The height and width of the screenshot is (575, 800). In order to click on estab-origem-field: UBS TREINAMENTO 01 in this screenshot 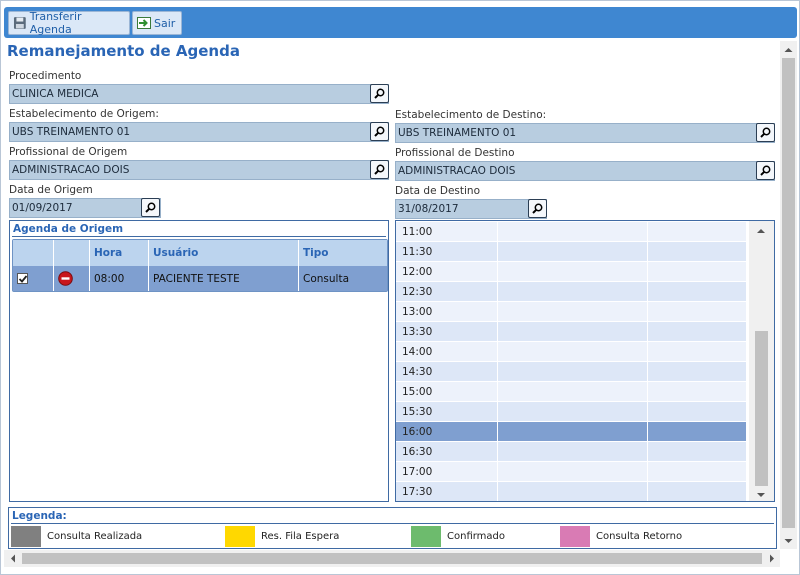, I will do `click(199, 132)`.